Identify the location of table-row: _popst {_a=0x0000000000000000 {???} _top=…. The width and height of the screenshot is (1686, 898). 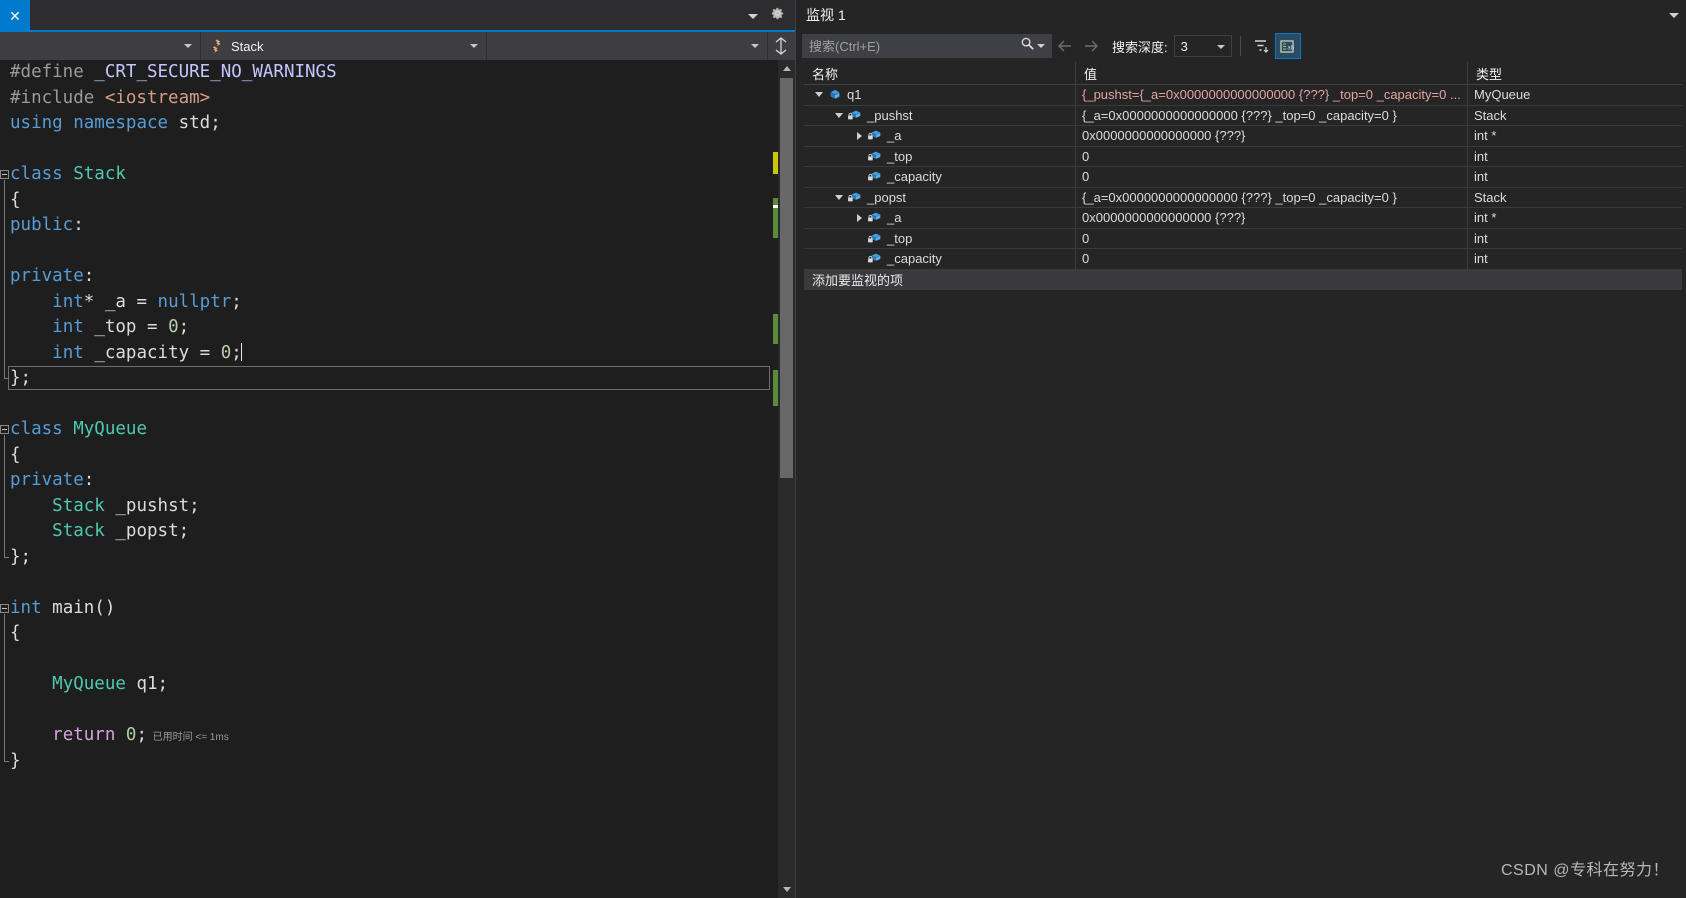
(1243, 197).